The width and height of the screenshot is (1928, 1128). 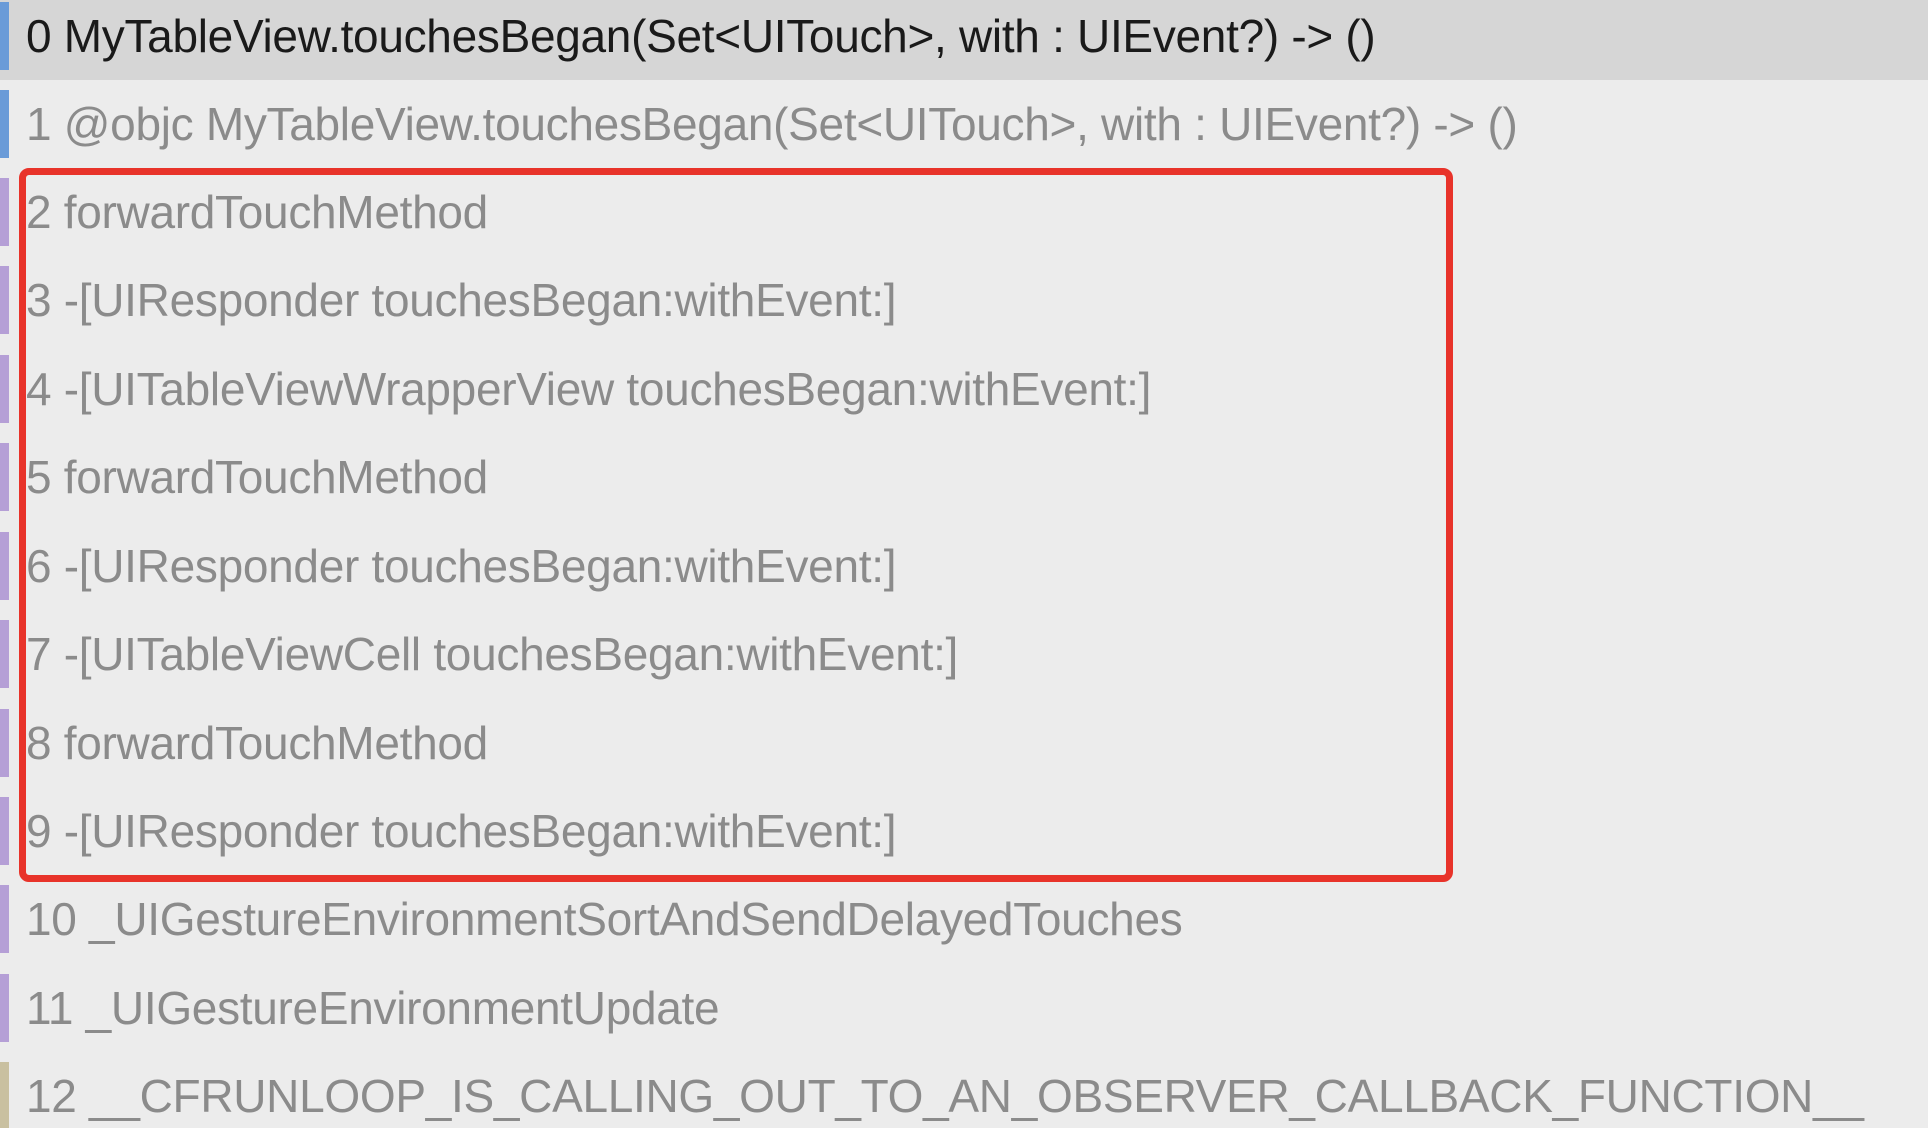 I want to click on stack-frame-label: 2 forwardTouchMethod, so click(x=257, y=212).